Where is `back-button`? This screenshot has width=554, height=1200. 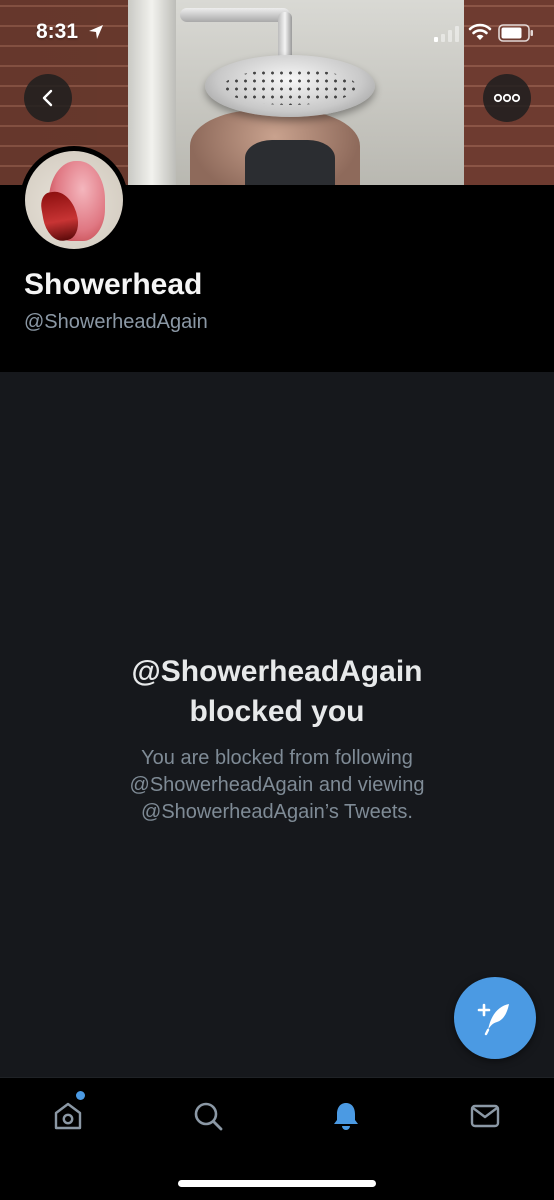 back-button is located at coordinates (48, 98).